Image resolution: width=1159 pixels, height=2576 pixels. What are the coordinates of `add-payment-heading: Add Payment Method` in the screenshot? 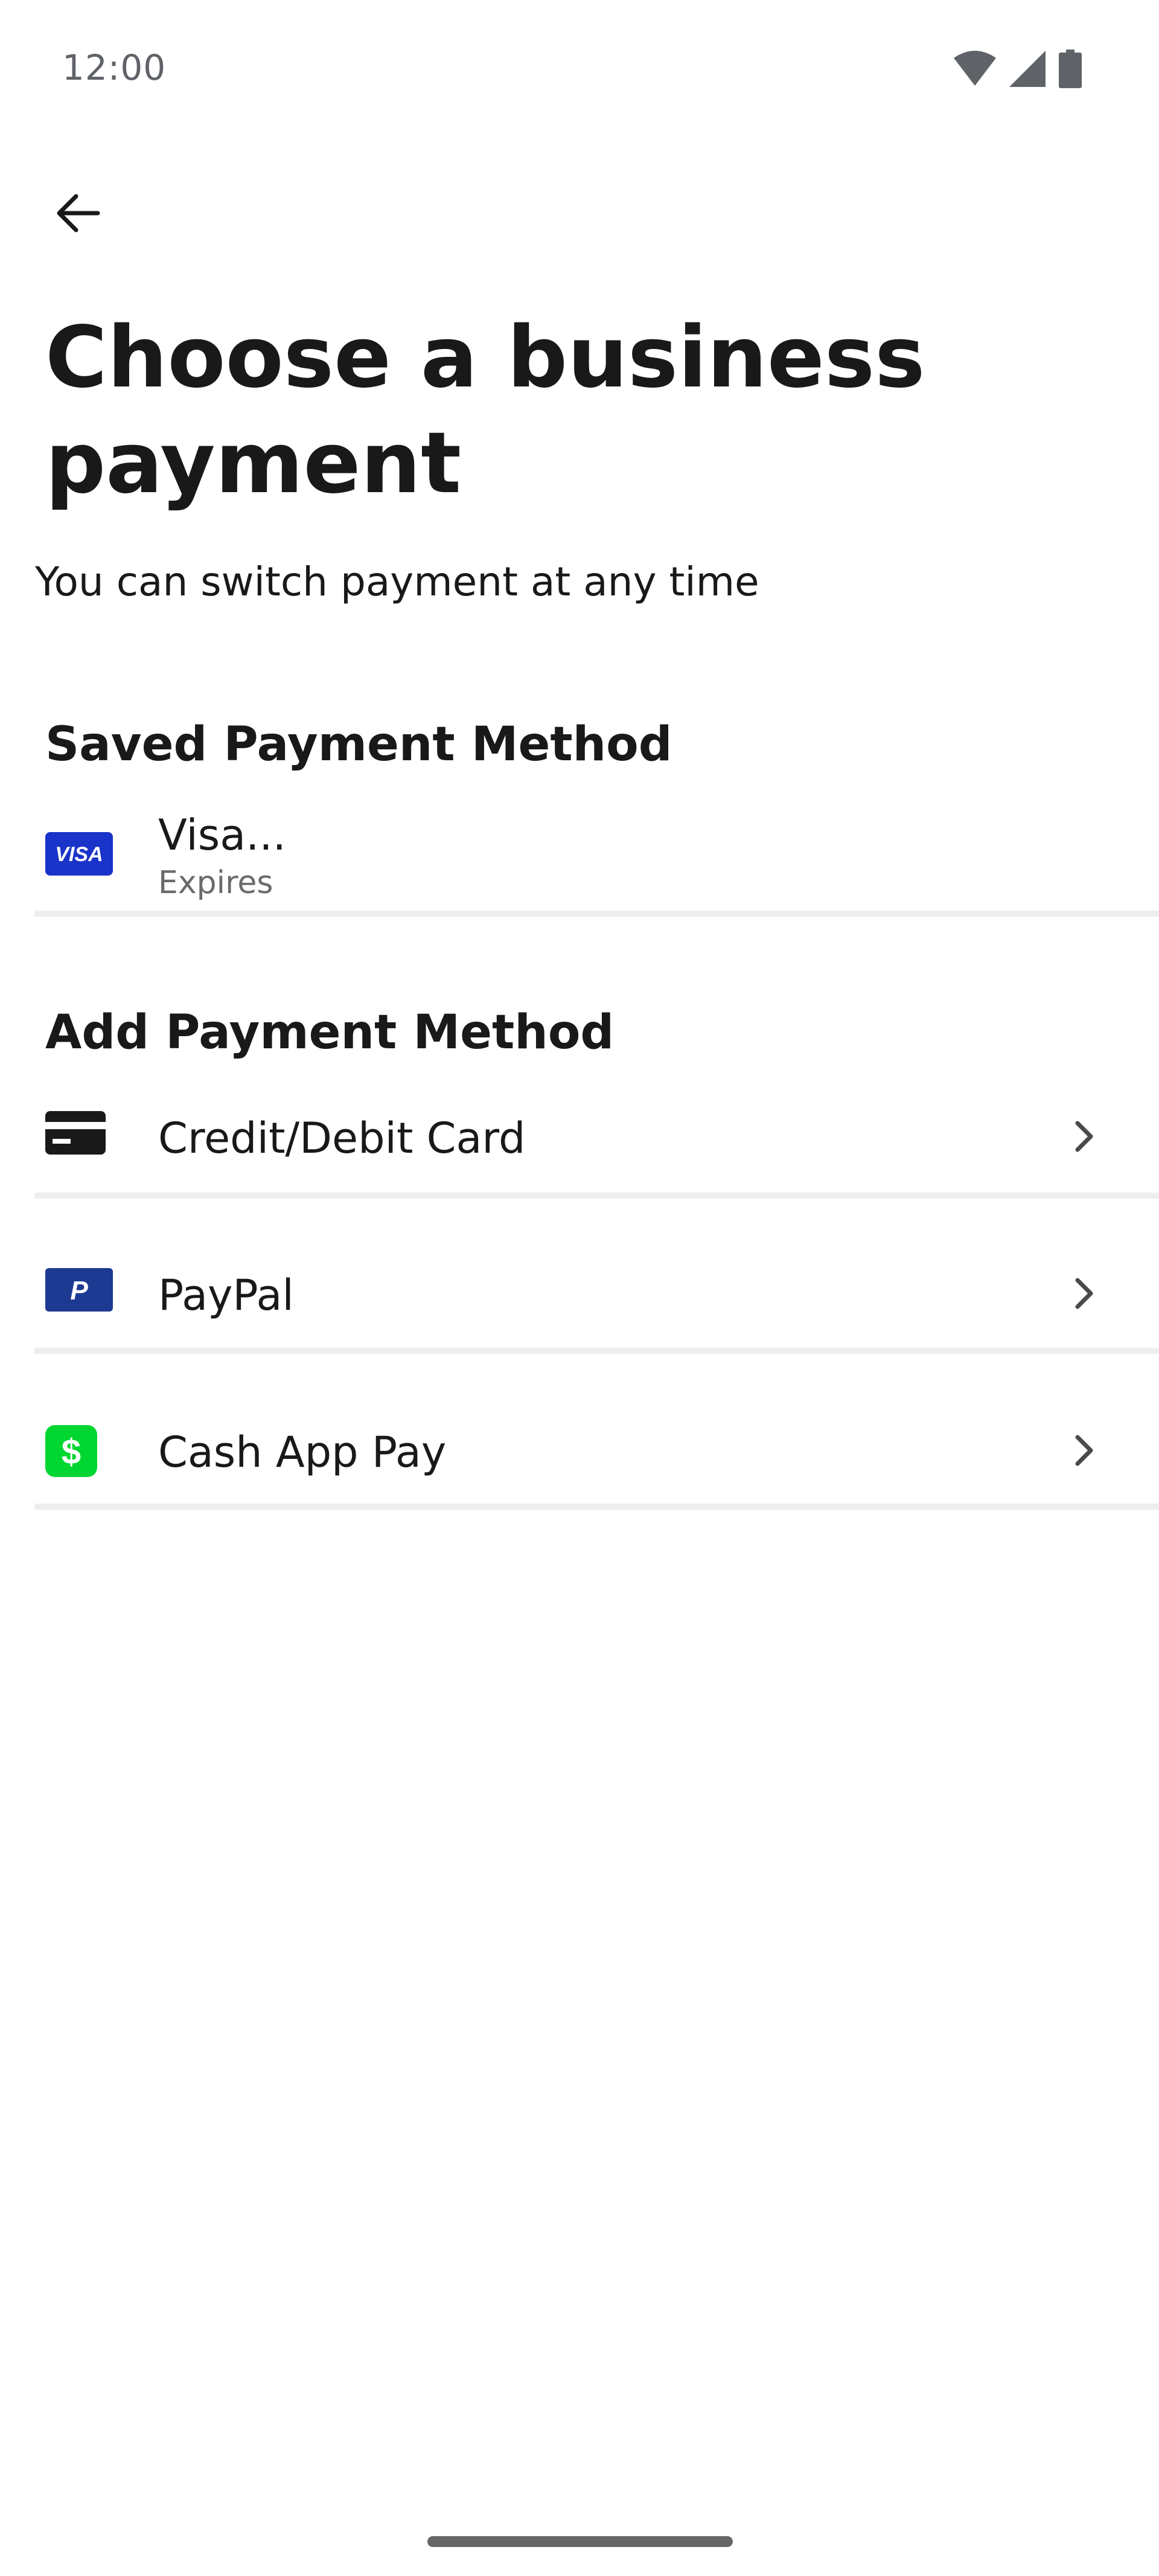 It's located at (330, 1032).